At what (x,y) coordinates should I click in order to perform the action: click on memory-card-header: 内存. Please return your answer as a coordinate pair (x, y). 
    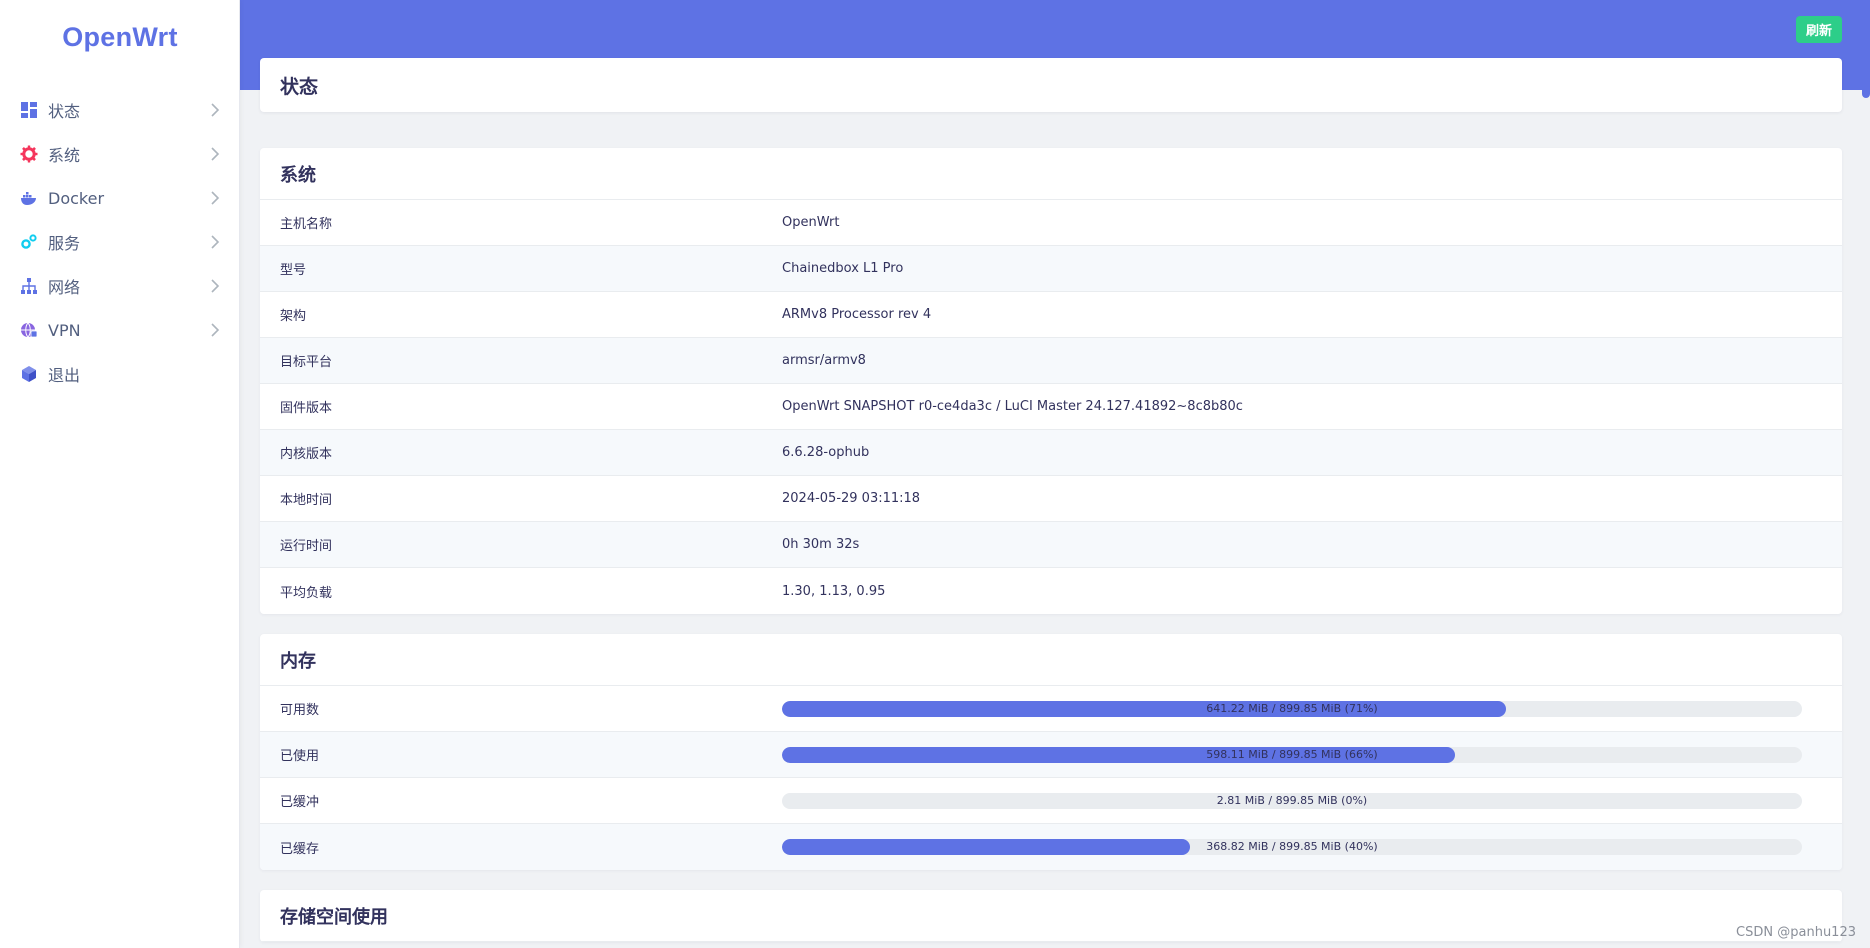
    Looking at the image, I should click on (1051, 660).